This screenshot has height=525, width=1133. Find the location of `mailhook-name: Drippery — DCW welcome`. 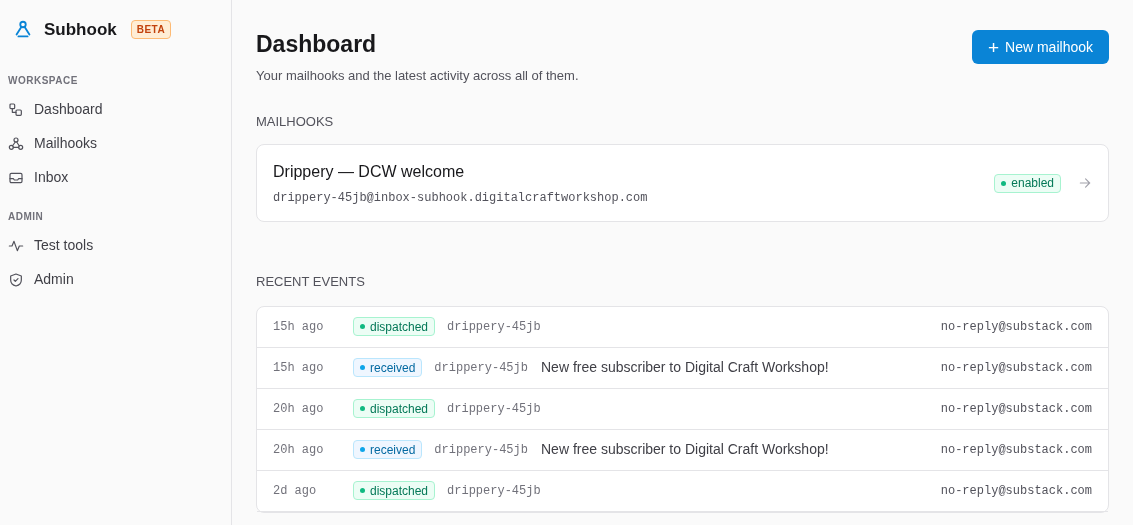

mailhook-name: Drippery — DCW welcome is located at coordinates (369, 171).